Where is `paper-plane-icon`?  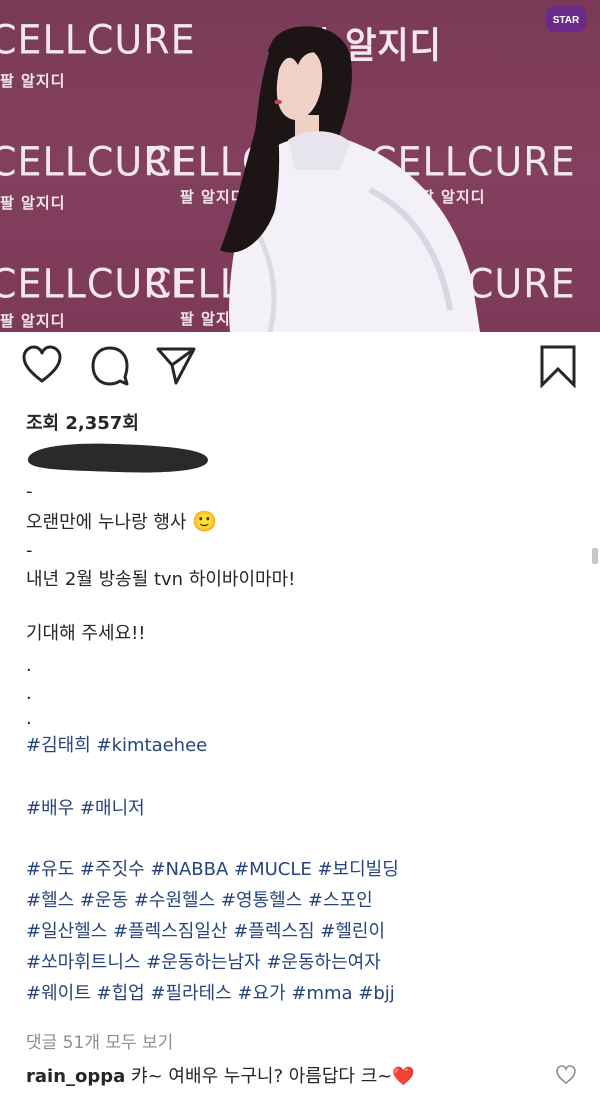 paper-plane-icon is located at coordinates (176, 366).